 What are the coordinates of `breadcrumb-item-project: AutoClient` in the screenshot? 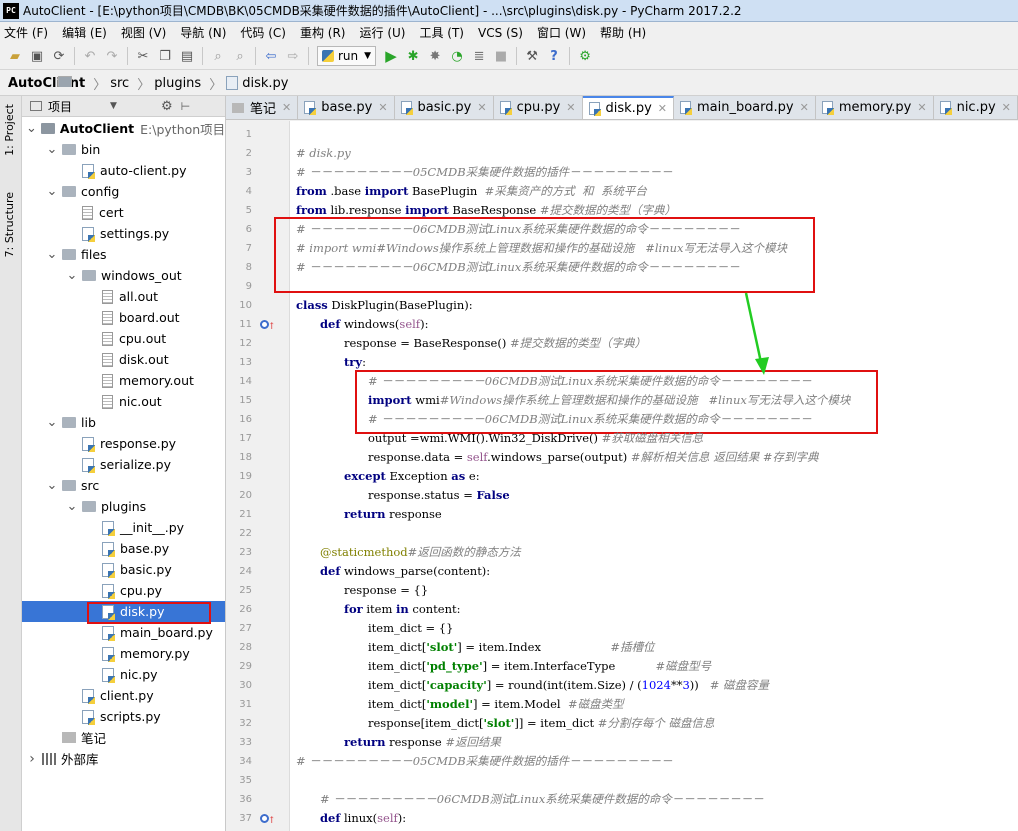 It's located at (46, 83).